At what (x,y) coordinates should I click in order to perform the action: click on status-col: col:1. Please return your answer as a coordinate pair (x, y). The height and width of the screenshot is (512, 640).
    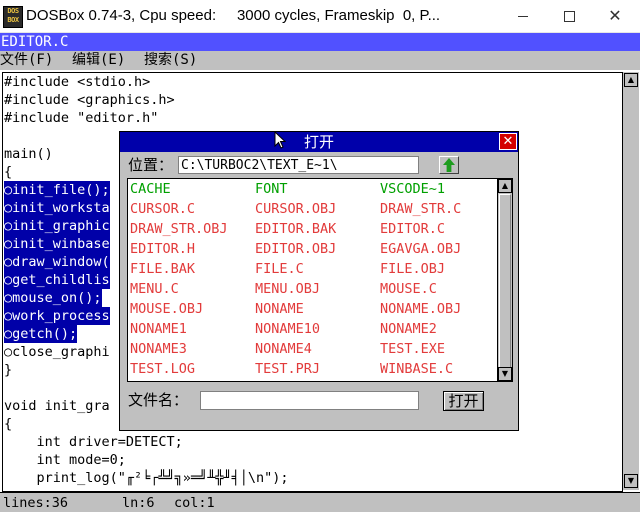
    Looking at the image, I should click on (194, 503).